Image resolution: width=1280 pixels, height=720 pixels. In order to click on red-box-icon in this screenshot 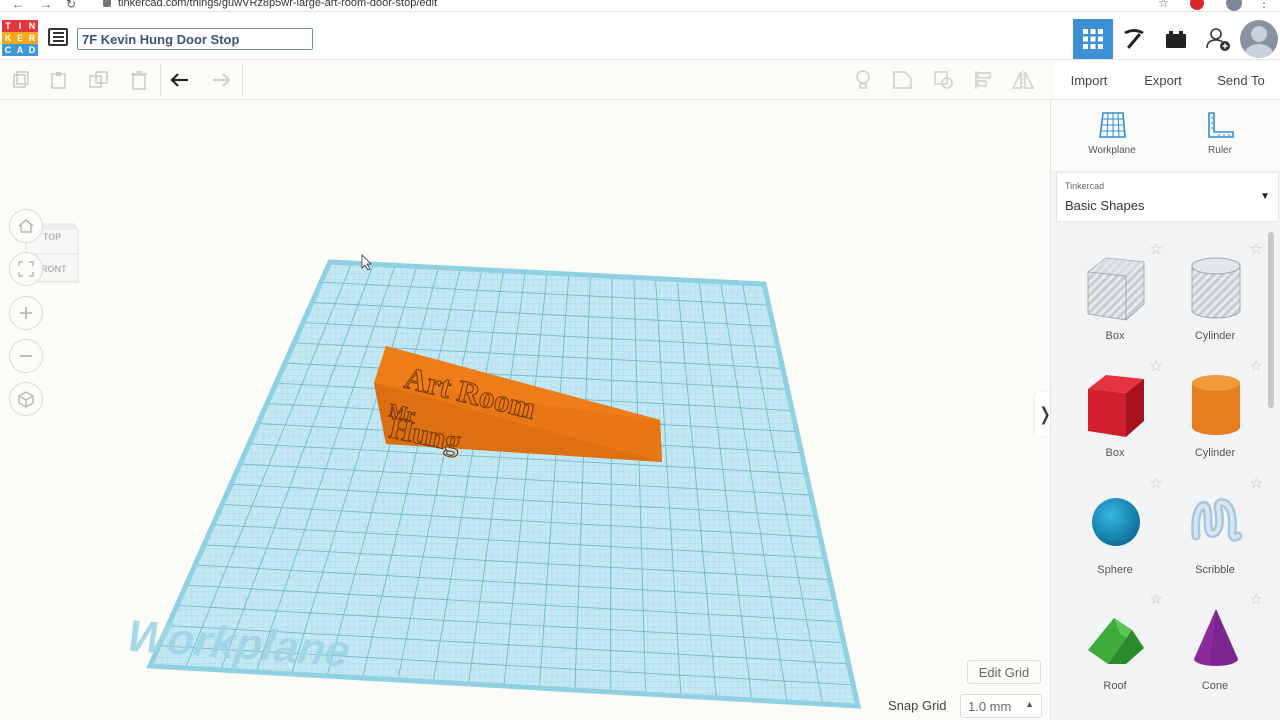, I will do `click(1116, 406)`.